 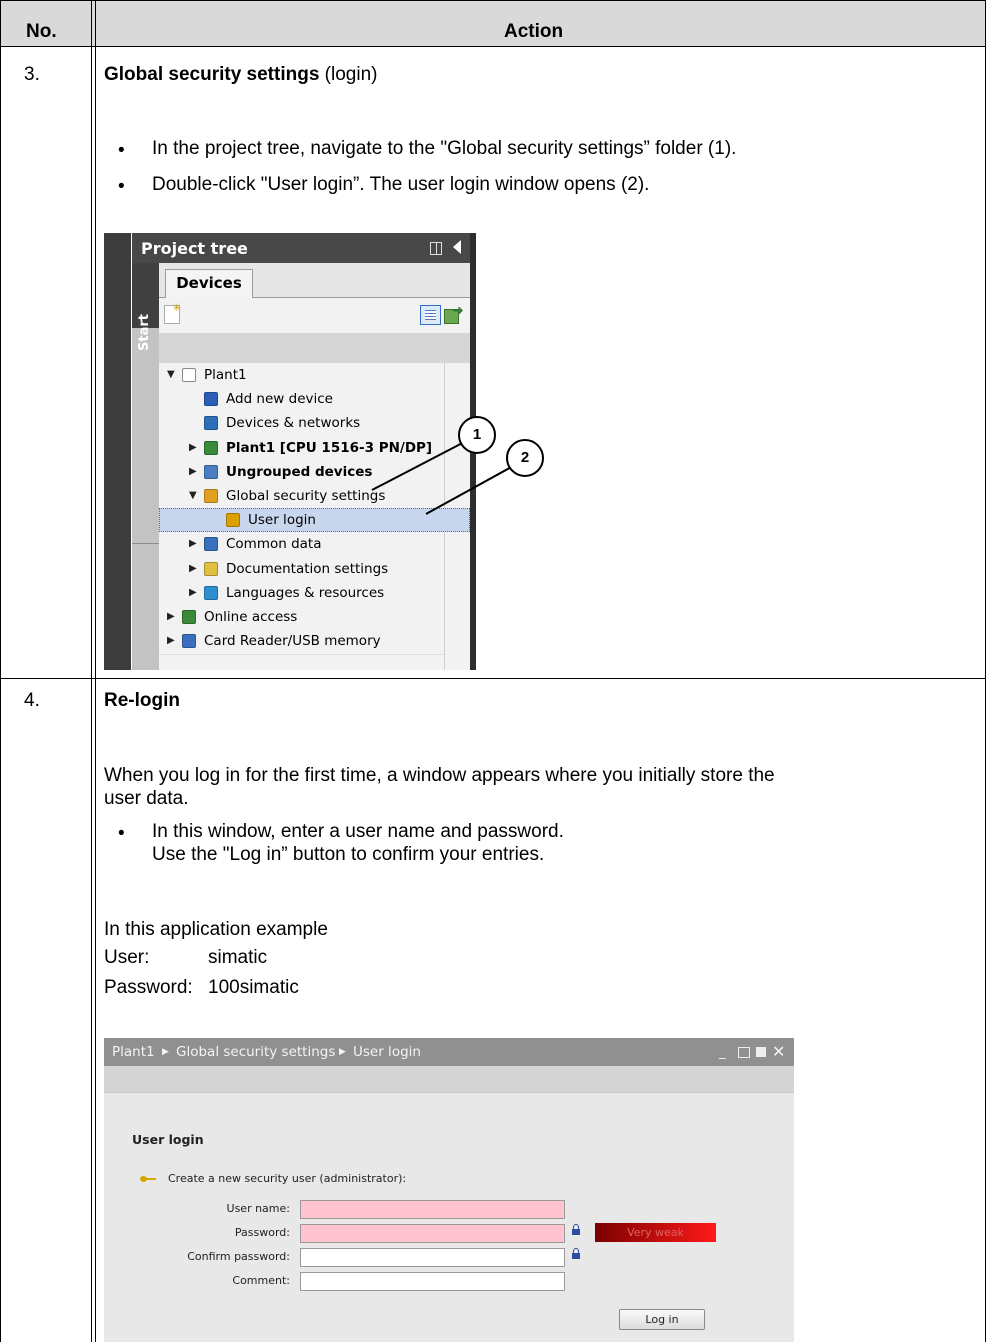 What do you see at coordinates (348, 74) in the screenshot?
I see `step-title-suffix: (login)` at bounding box center [348, 74].